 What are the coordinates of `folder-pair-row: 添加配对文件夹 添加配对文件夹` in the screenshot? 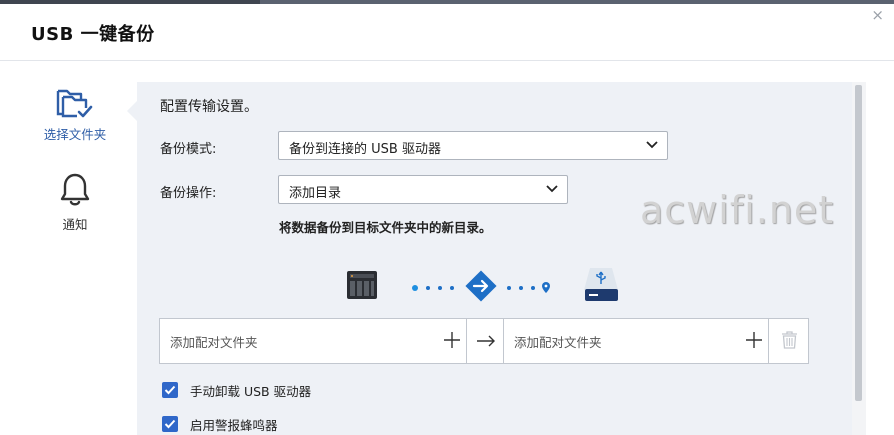 It's located at (484, 341).